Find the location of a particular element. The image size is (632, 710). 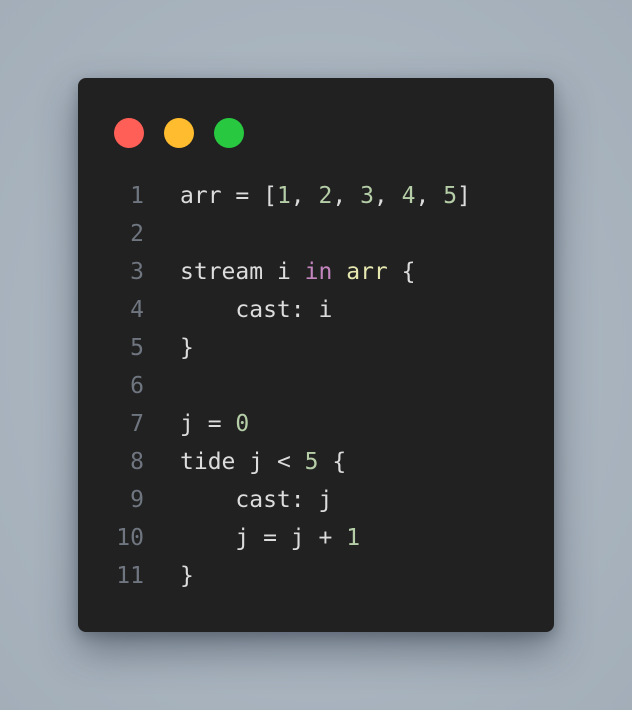

line-number: 4 is located at coordinates (137, 310).